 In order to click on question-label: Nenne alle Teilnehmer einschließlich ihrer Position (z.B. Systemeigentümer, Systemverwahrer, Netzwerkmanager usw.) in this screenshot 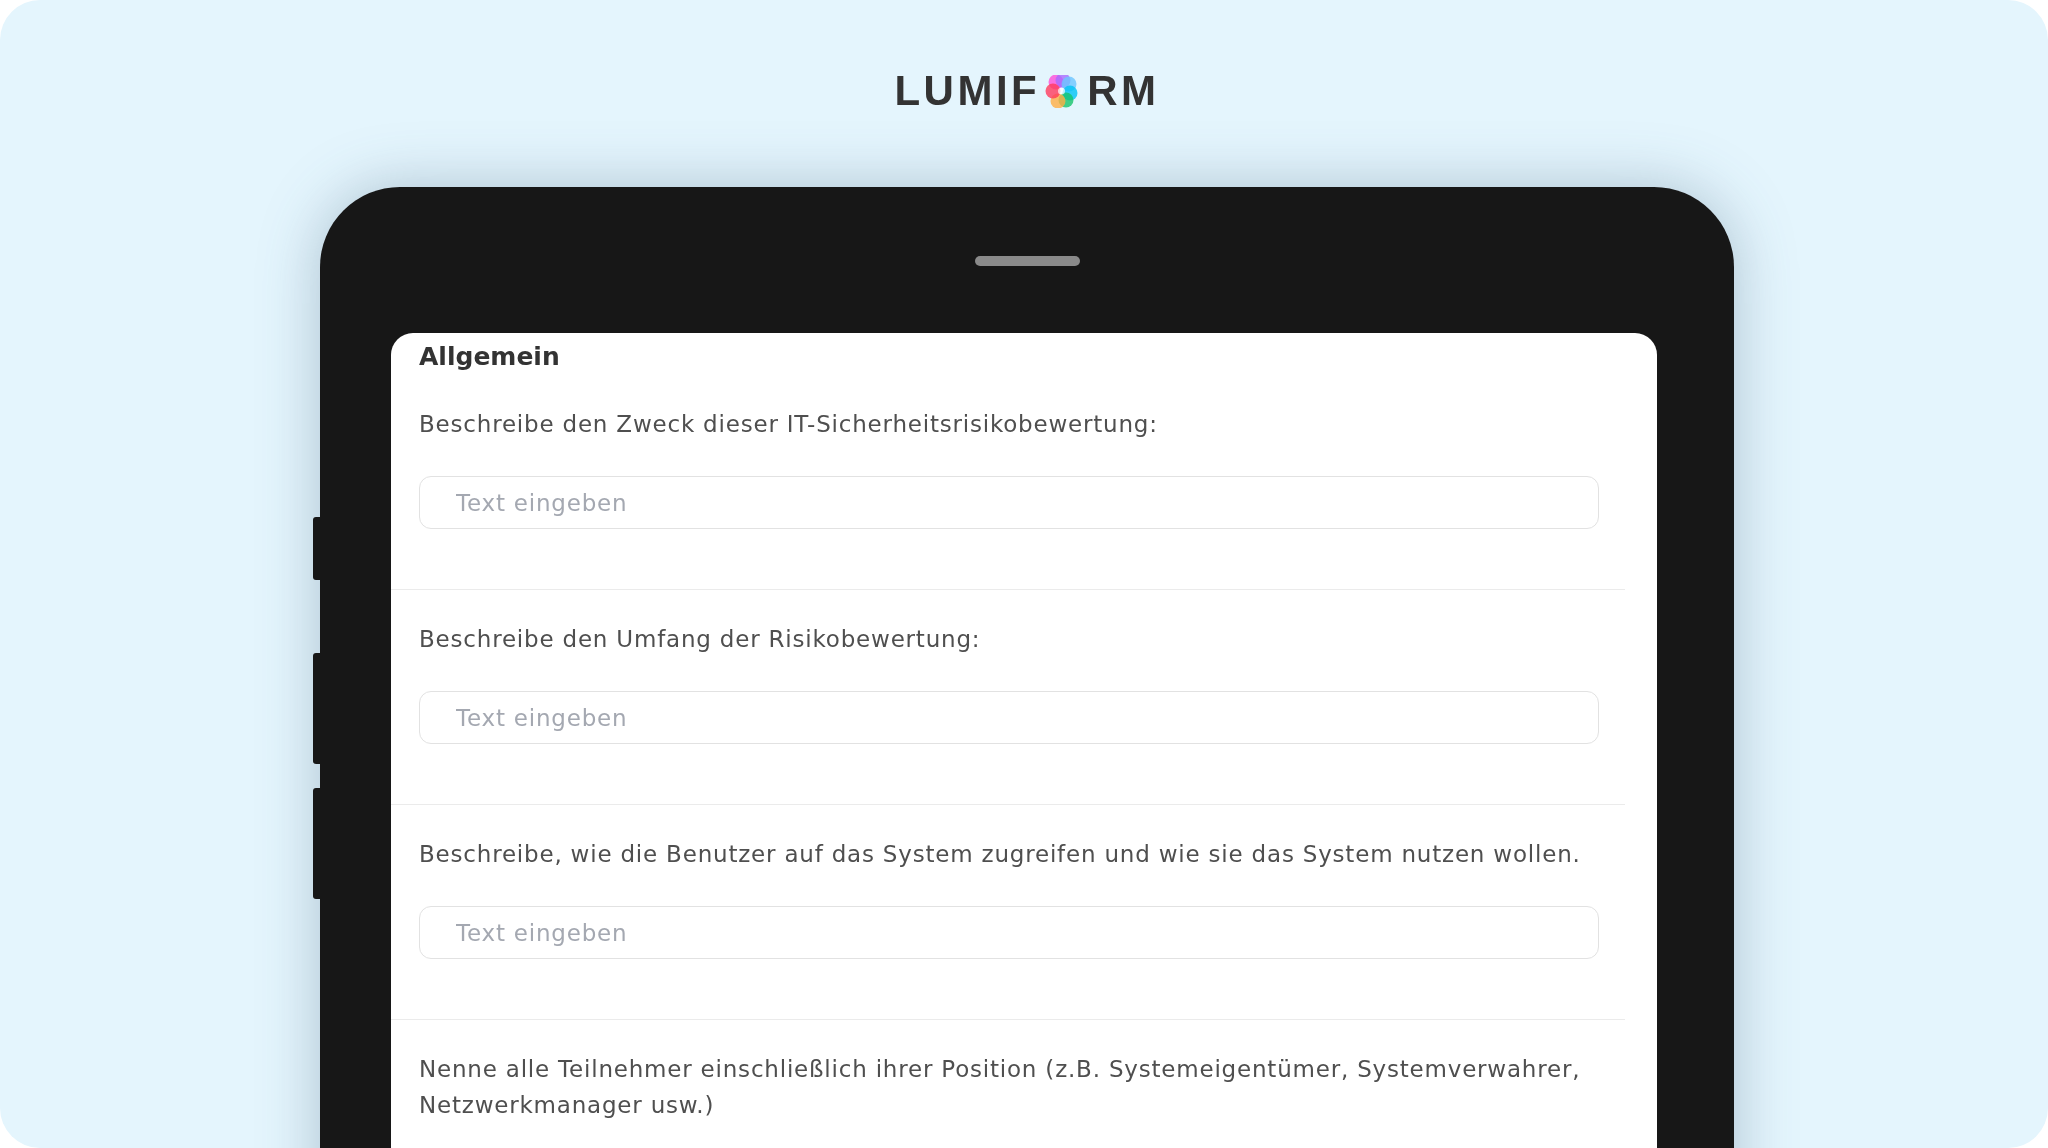, I will do `click(1000, 1087)`.